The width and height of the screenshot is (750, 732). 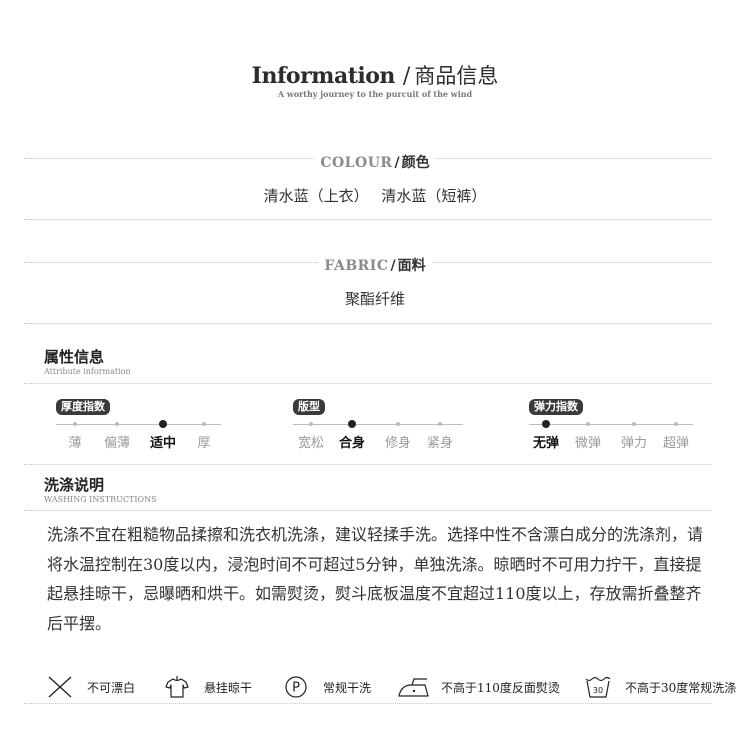 What do you see at coordinates (163, 443) in the screenshot?
I see `scale-option-label: 适中` at bounding box center [163, 443].